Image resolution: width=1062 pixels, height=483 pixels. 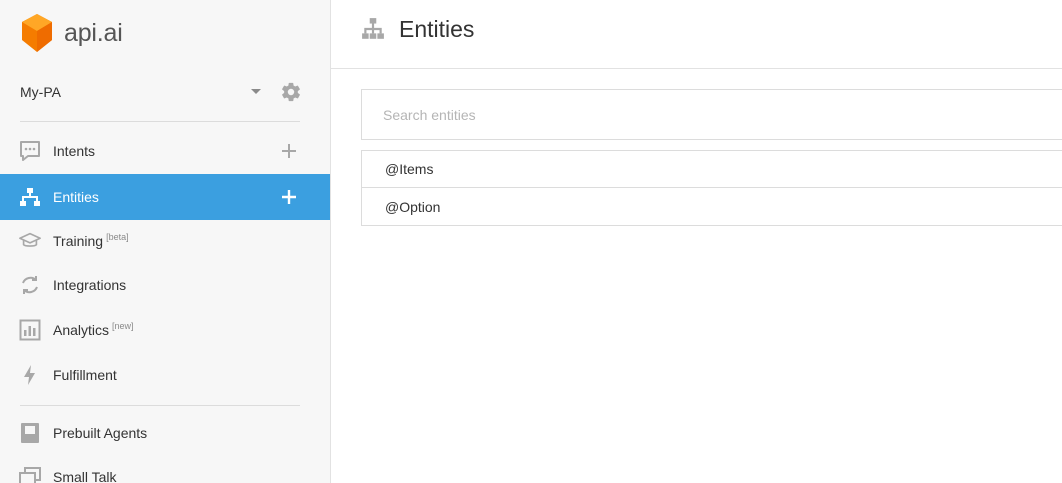 What do you see at coordinates (165, 151) in the screenshot?
I see `sidebar-item-intents: Intents` at bounding box center [165, 151].